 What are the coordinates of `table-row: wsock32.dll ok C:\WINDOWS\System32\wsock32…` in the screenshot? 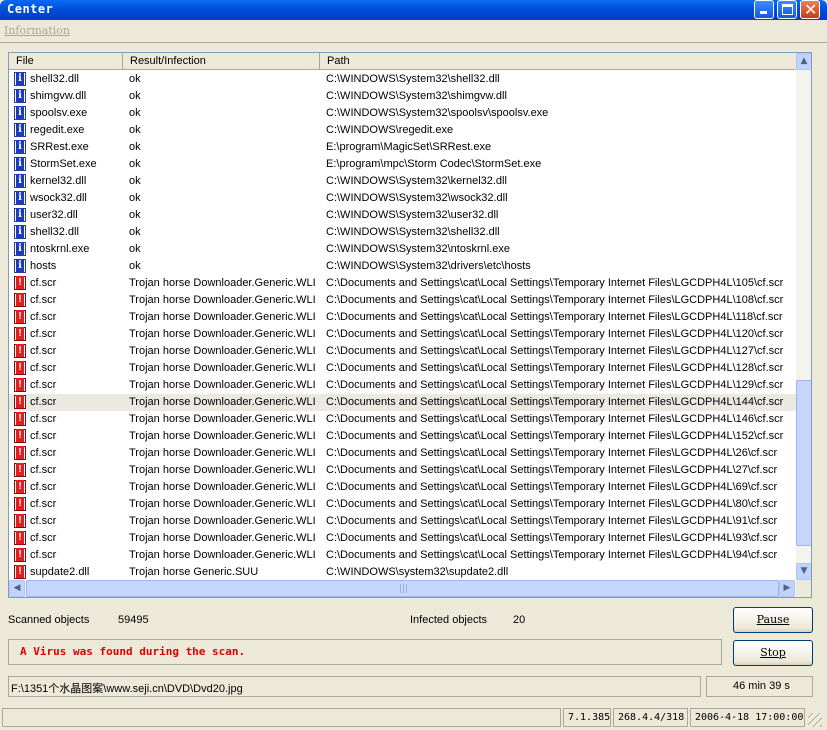 It's located at (402, 198).